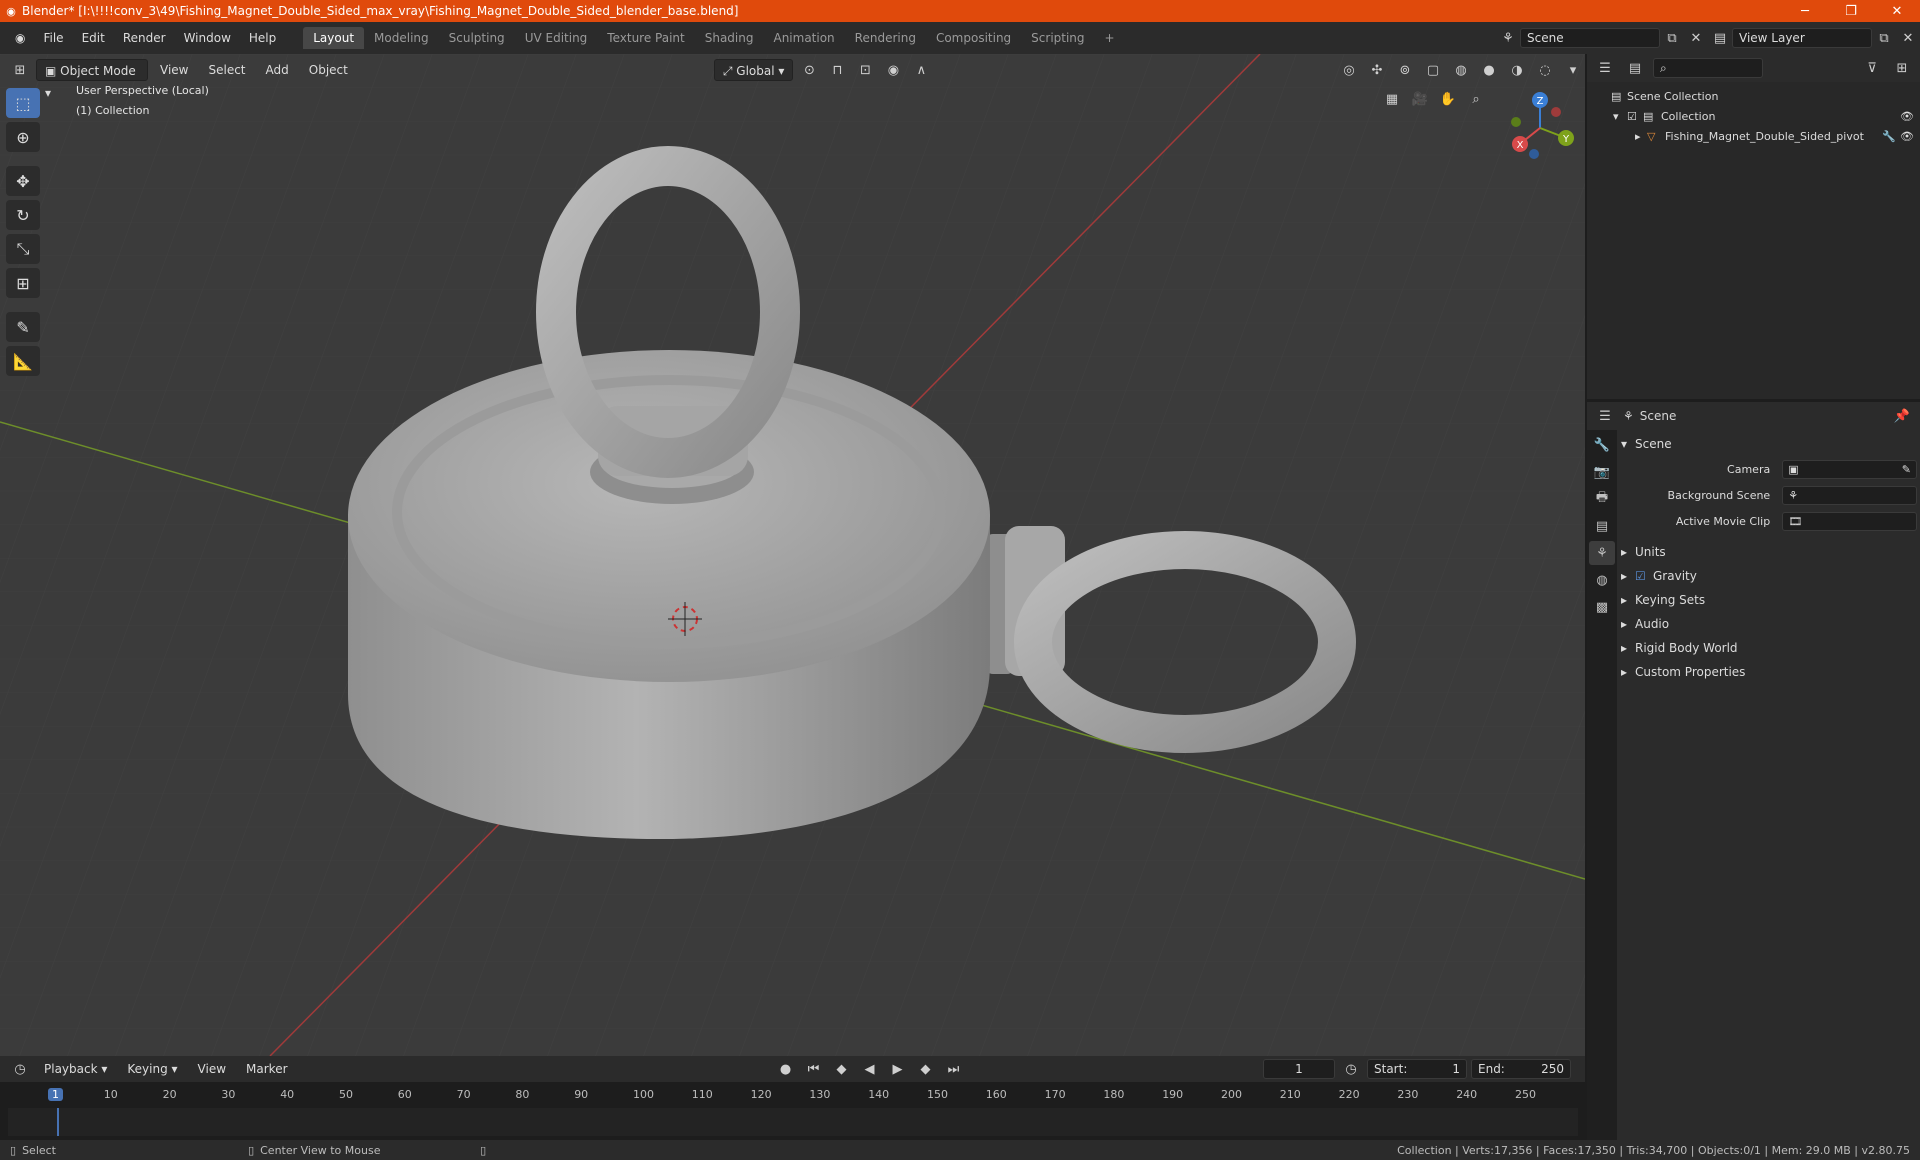  I want to click on delete-view-layer-icon: ✕, so click(1908, 38).